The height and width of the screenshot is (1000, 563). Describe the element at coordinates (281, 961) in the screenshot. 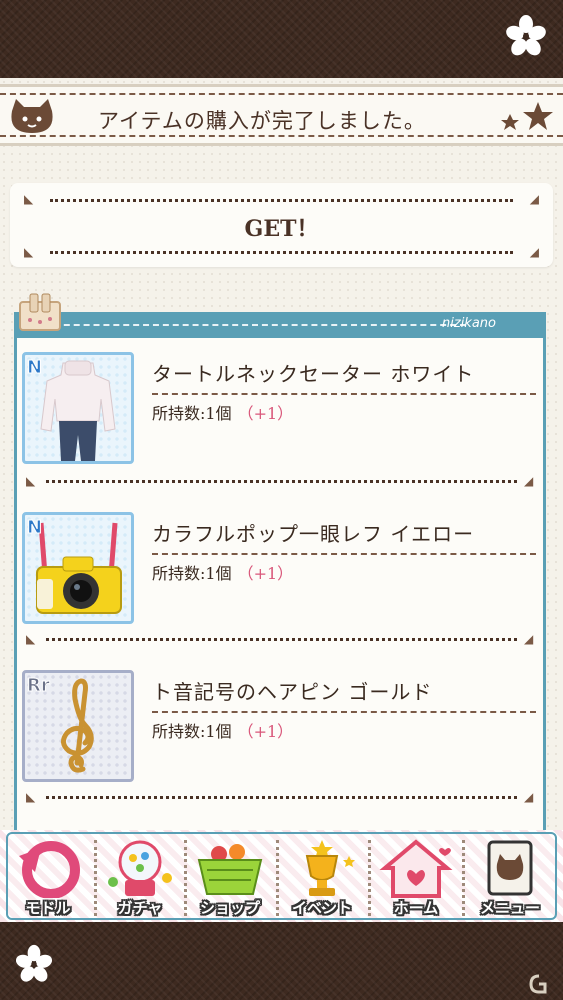

I see `bottom-bar` at that location.